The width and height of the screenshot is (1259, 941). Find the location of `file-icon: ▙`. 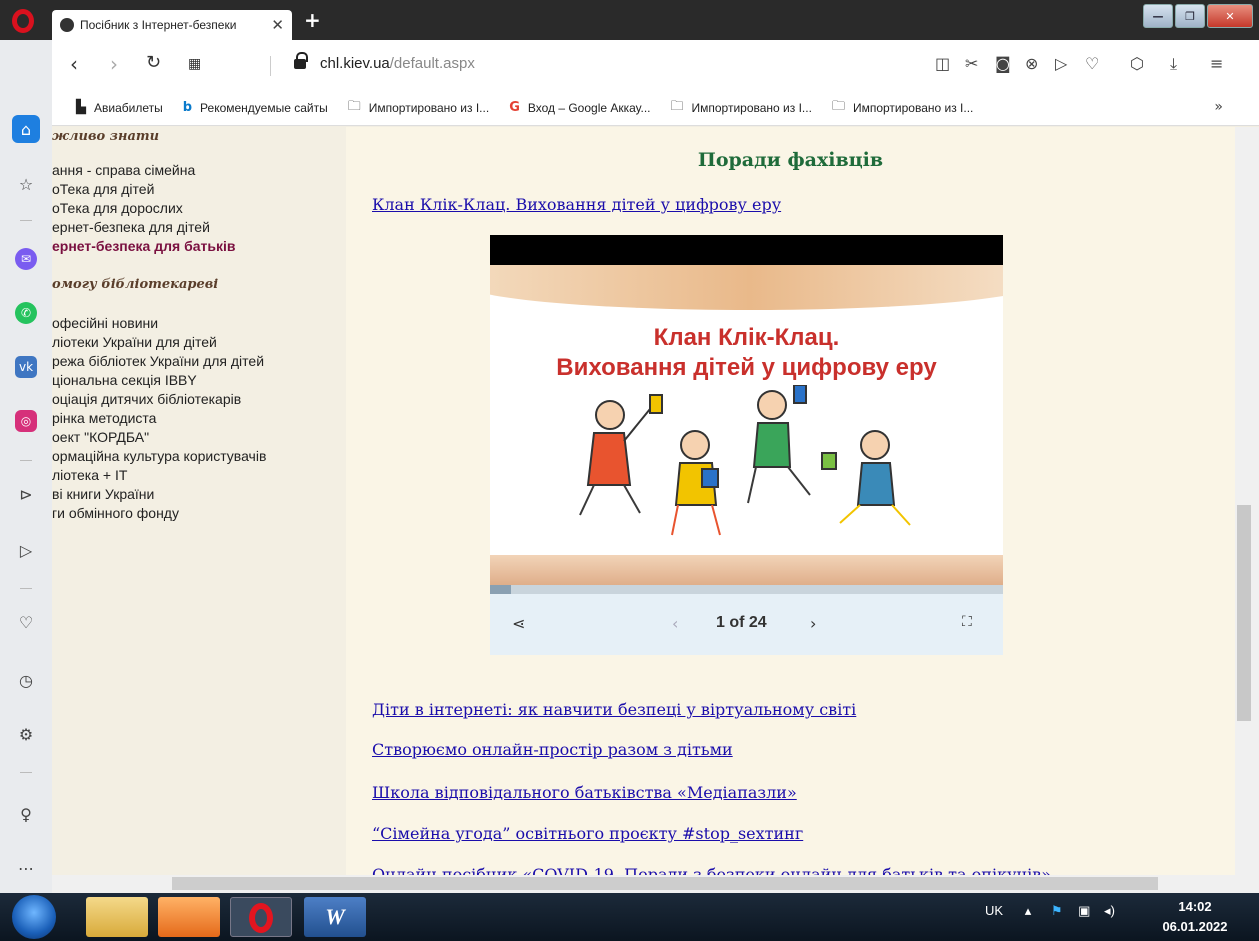

file-icon: ▙ is located at coordinates (81, 107).